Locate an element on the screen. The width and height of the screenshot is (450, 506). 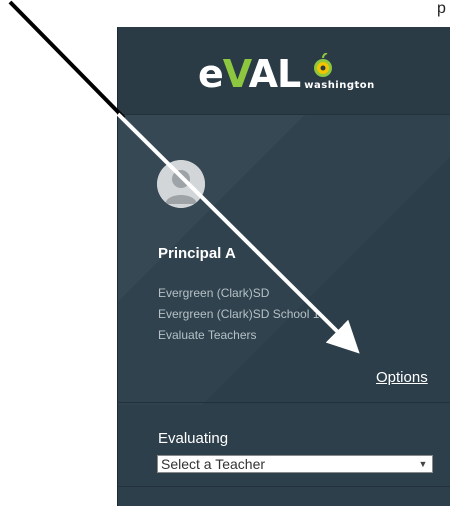
eval-logo: eVAL washington is located at coordinates (286, 72).